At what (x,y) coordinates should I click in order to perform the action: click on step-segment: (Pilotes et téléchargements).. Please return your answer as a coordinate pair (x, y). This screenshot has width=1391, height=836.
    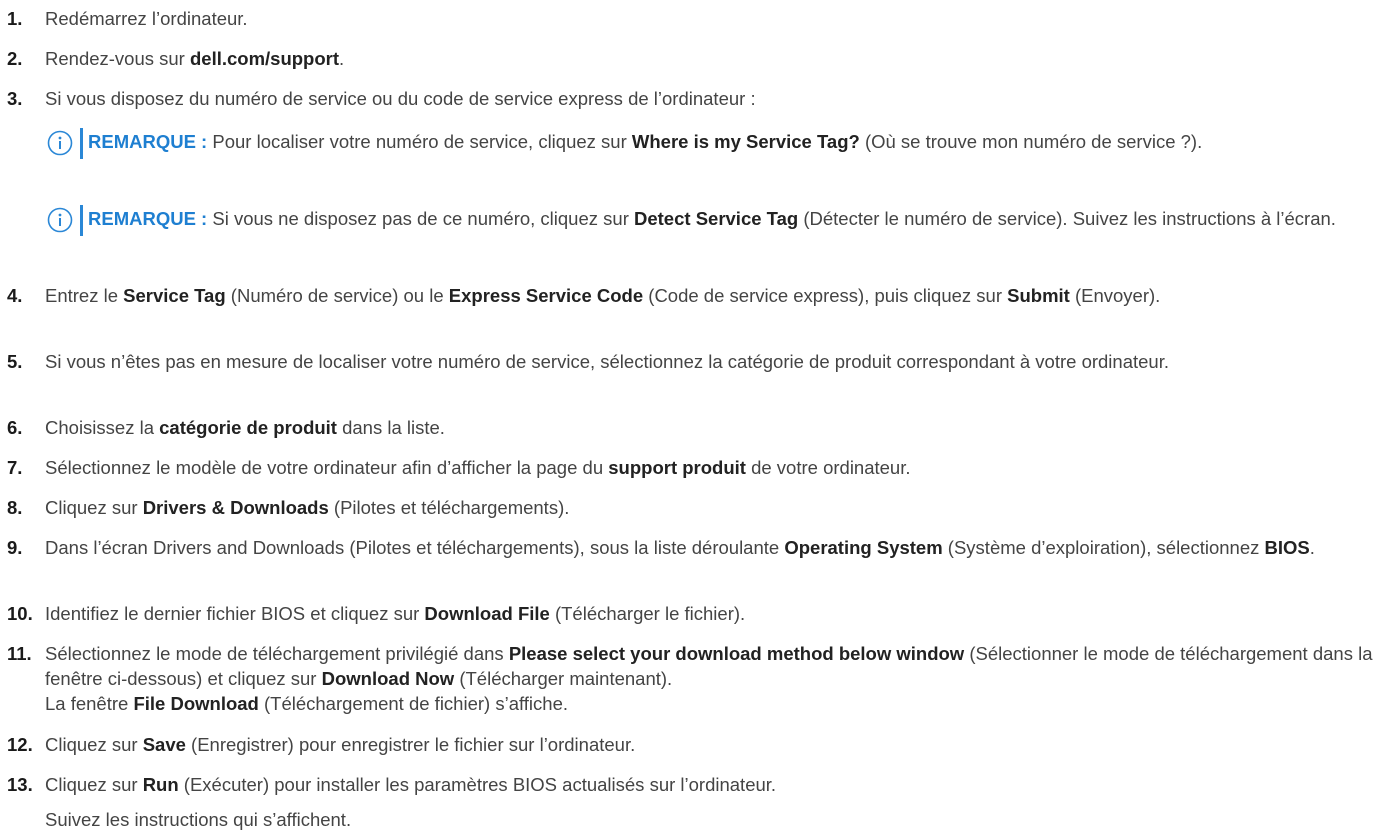
    Looking at the image, I should click on (449, 507).